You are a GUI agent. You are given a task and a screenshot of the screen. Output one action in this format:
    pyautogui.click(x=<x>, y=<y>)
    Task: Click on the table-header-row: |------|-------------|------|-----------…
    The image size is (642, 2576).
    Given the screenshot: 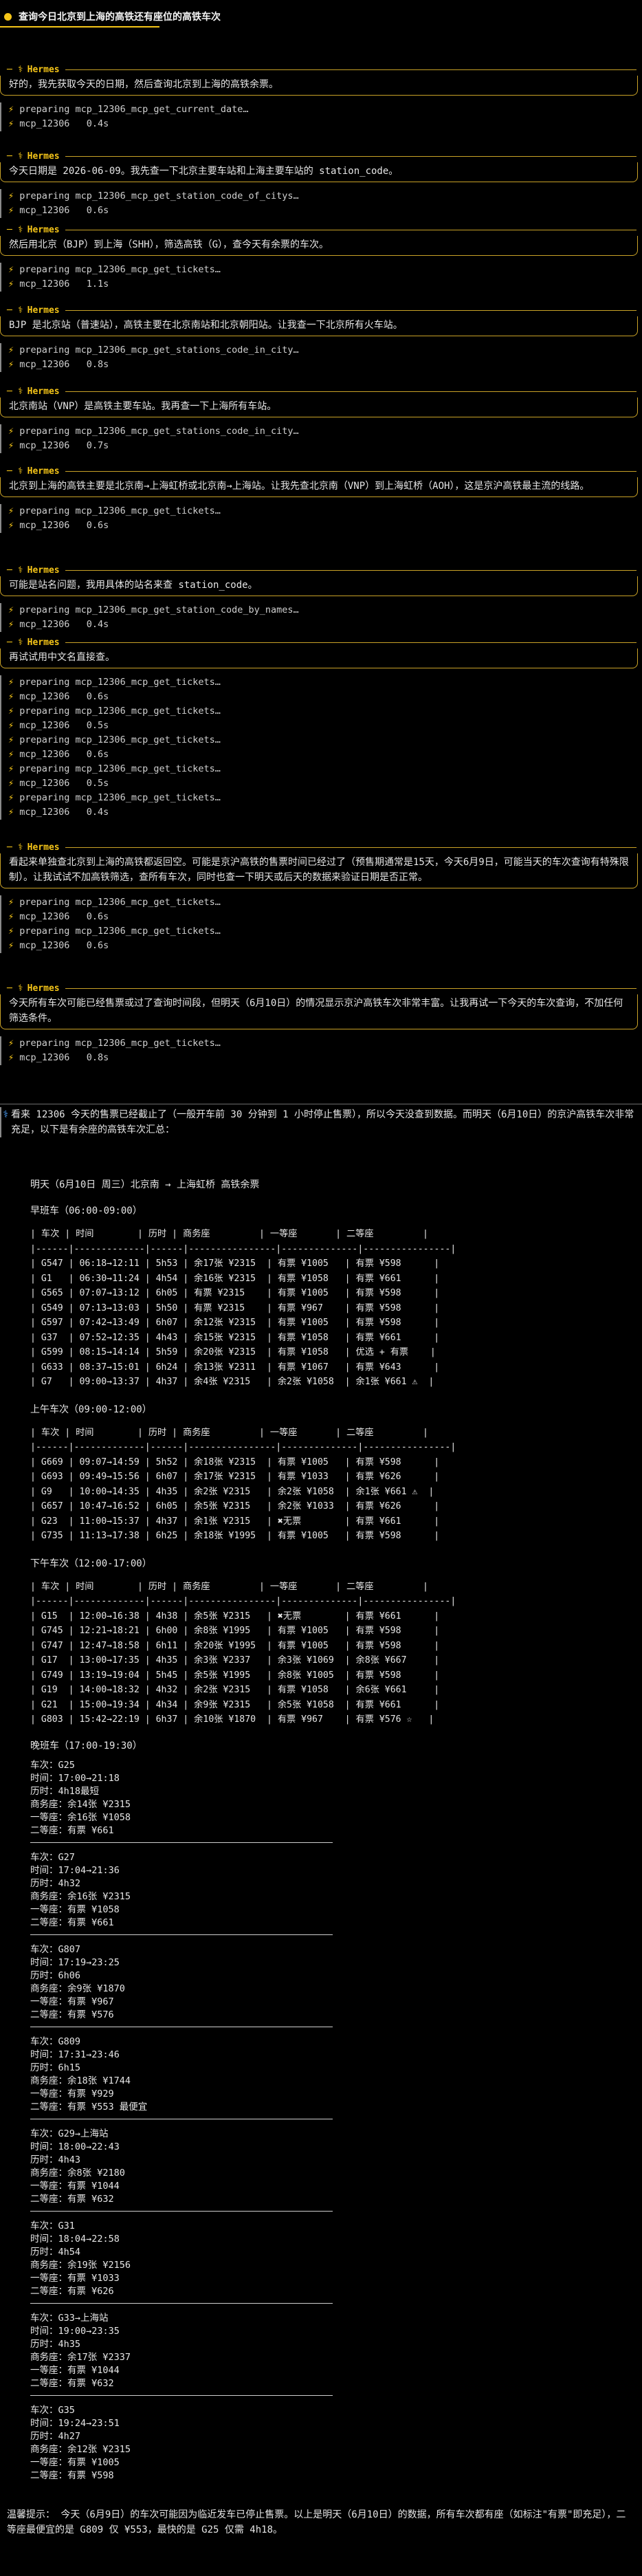 What is the action you would take?
    pyautogui.click(x=243, y=1248)
    